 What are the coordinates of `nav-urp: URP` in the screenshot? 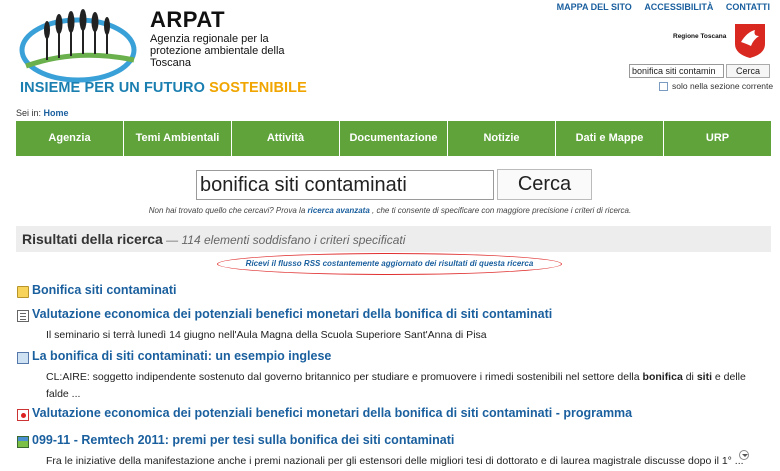 It's located at (717, 138).